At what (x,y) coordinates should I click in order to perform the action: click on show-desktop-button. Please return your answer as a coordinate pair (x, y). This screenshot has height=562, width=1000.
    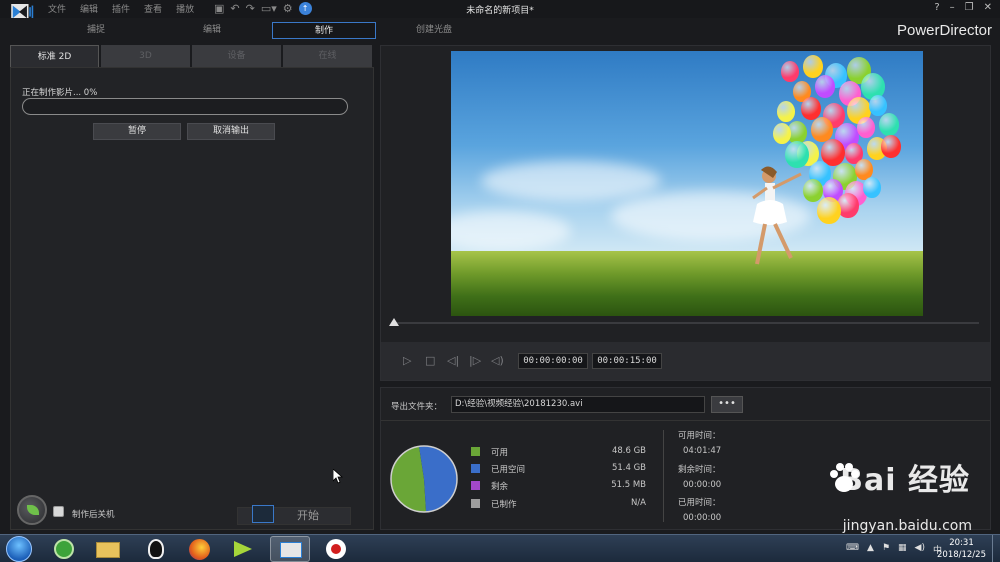
    Looking at the image, I should click on (996, 548).